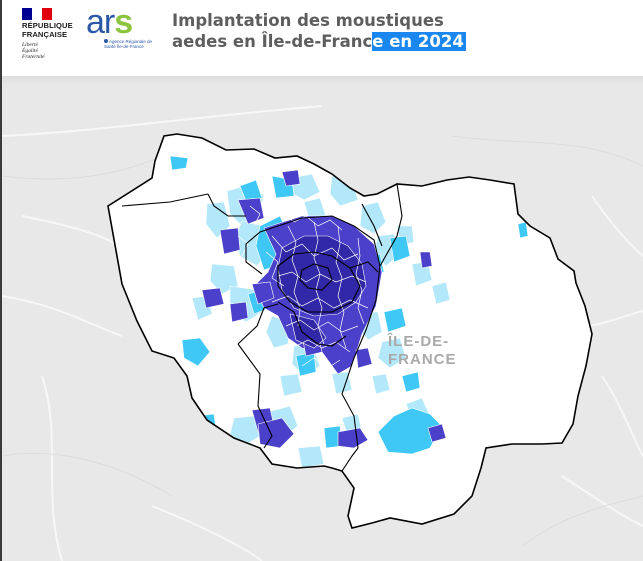 Image resolution: width=643 pixels, height=561 pixels. Describe the element at coordinates (272, 41) in the screenshot. I see `title-line-2-text: aedes en Île-de-Franc` at that location.